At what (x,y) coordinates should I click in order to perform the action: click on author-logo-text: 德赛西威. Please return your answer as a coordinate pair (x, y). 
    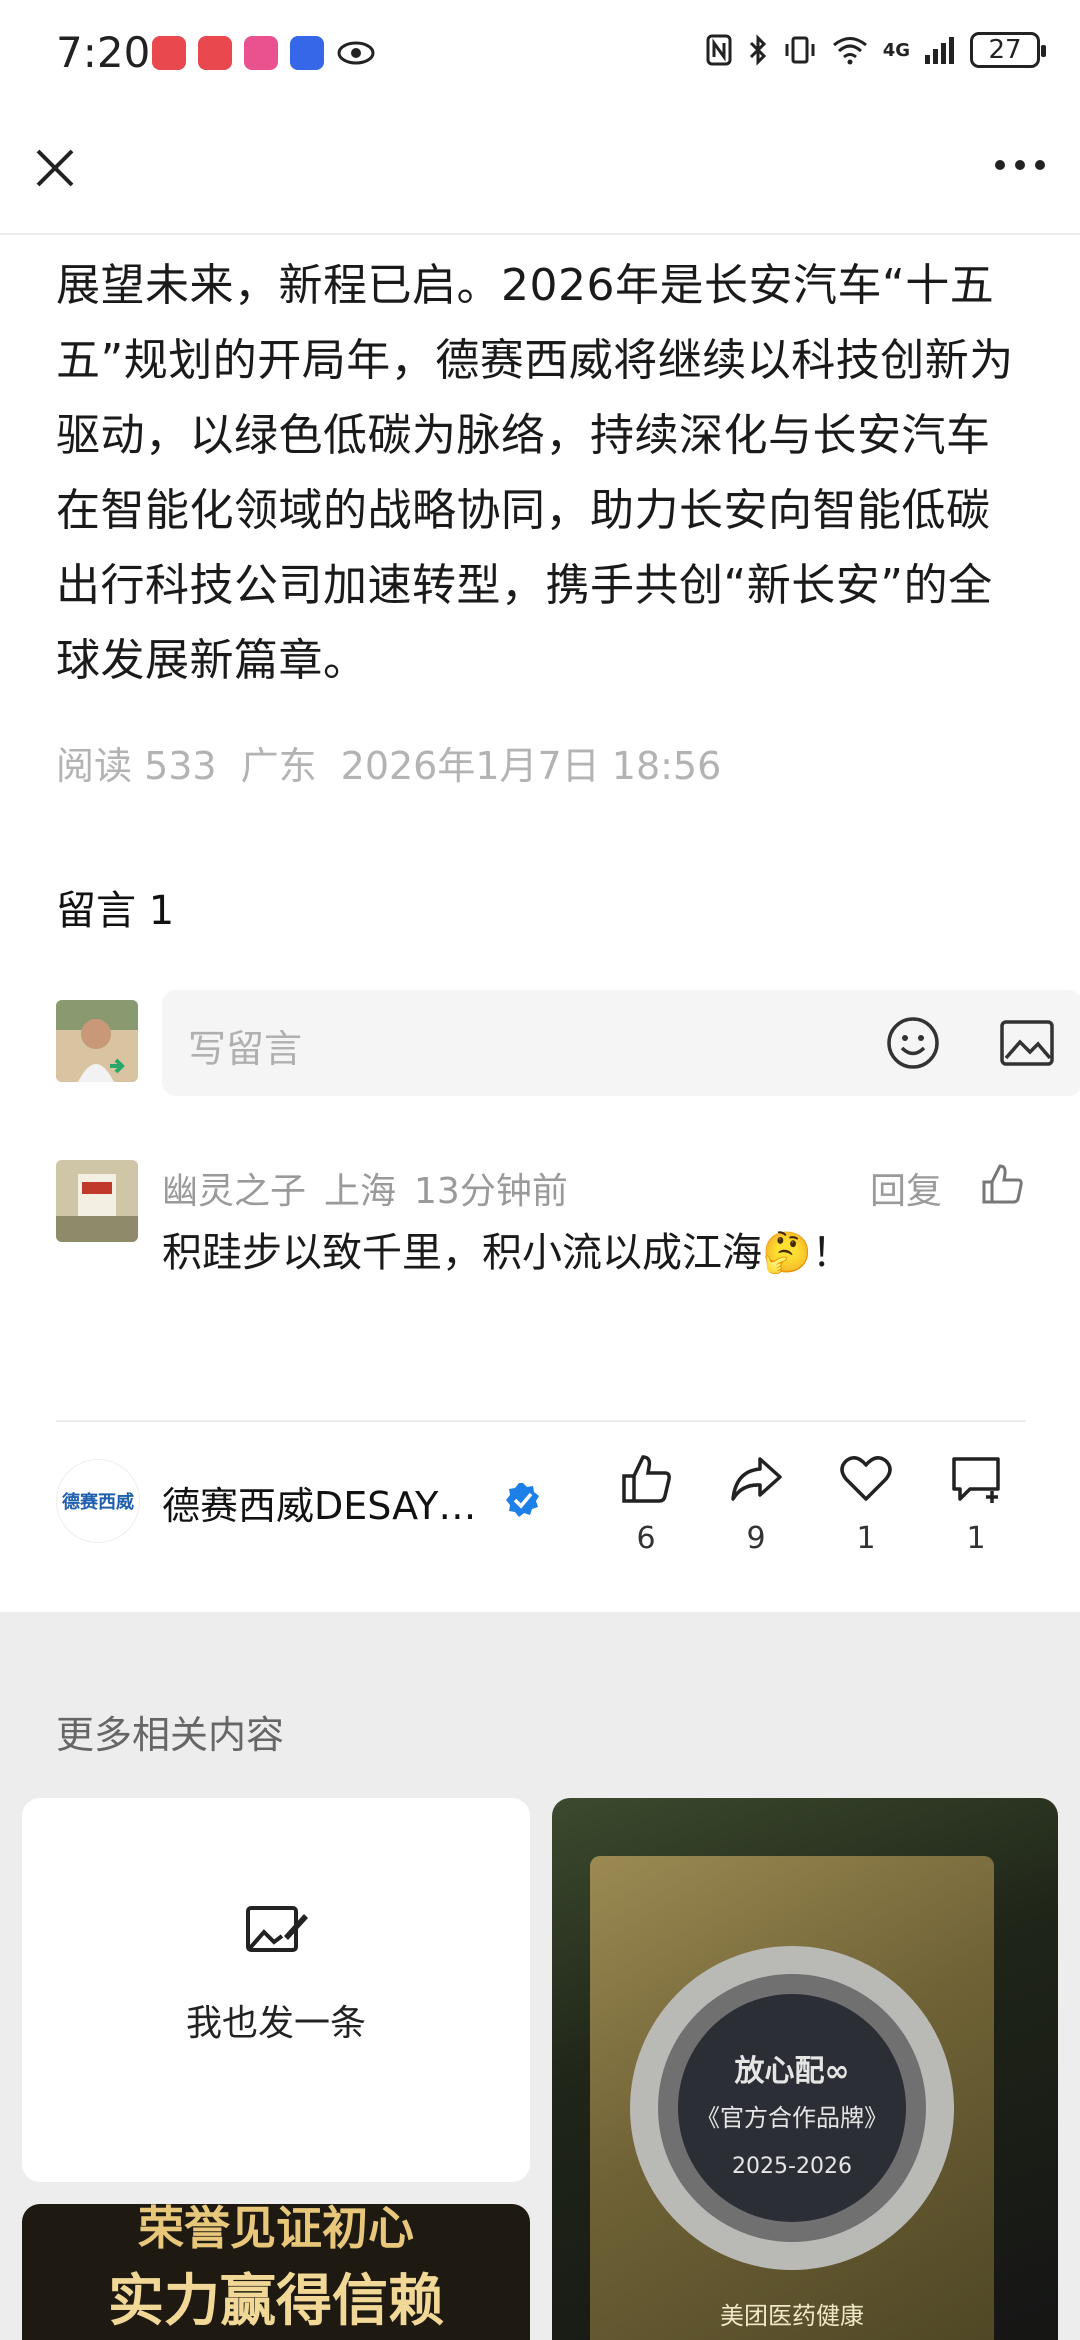
    Looking at the image, I should click on (98, 1502).